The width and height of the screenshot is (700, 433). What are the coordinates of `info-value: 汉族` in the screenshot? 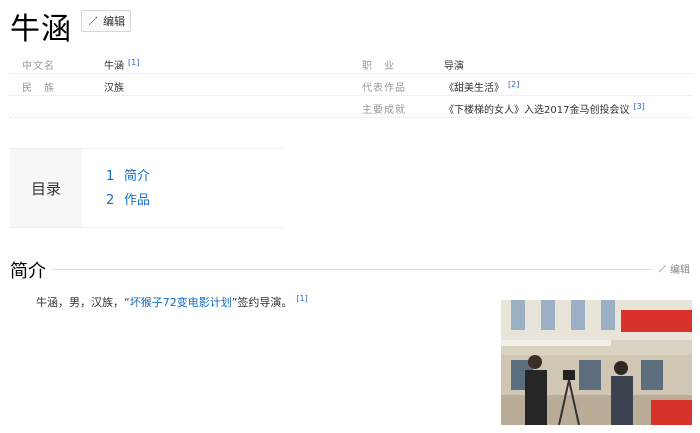 It's located at (114, 88).